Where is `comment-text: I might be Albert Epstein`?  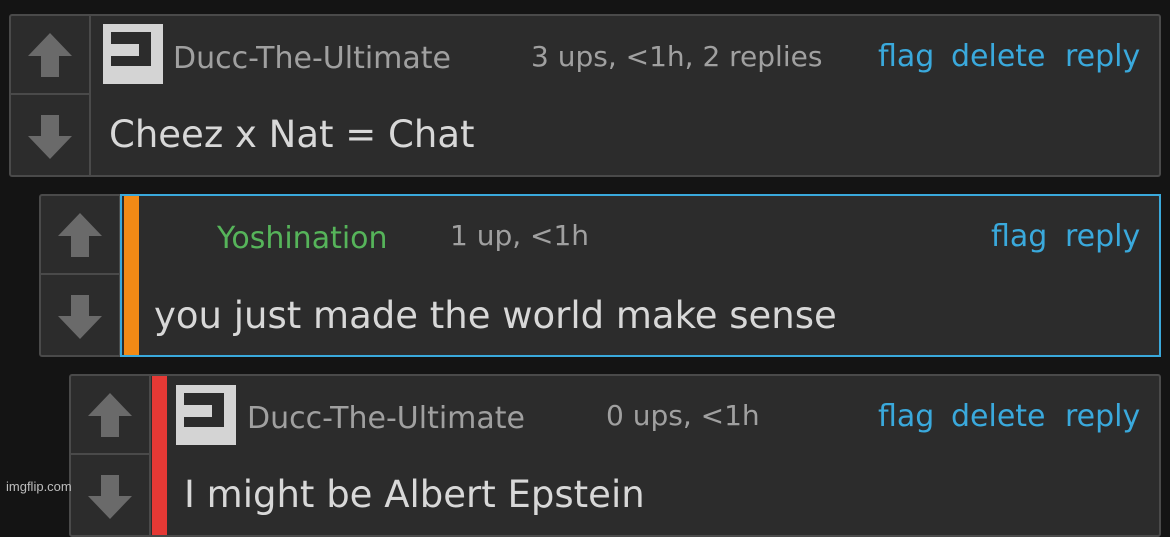
comment-text: I might be Albert Epstein is located at coordinates (414, 494).